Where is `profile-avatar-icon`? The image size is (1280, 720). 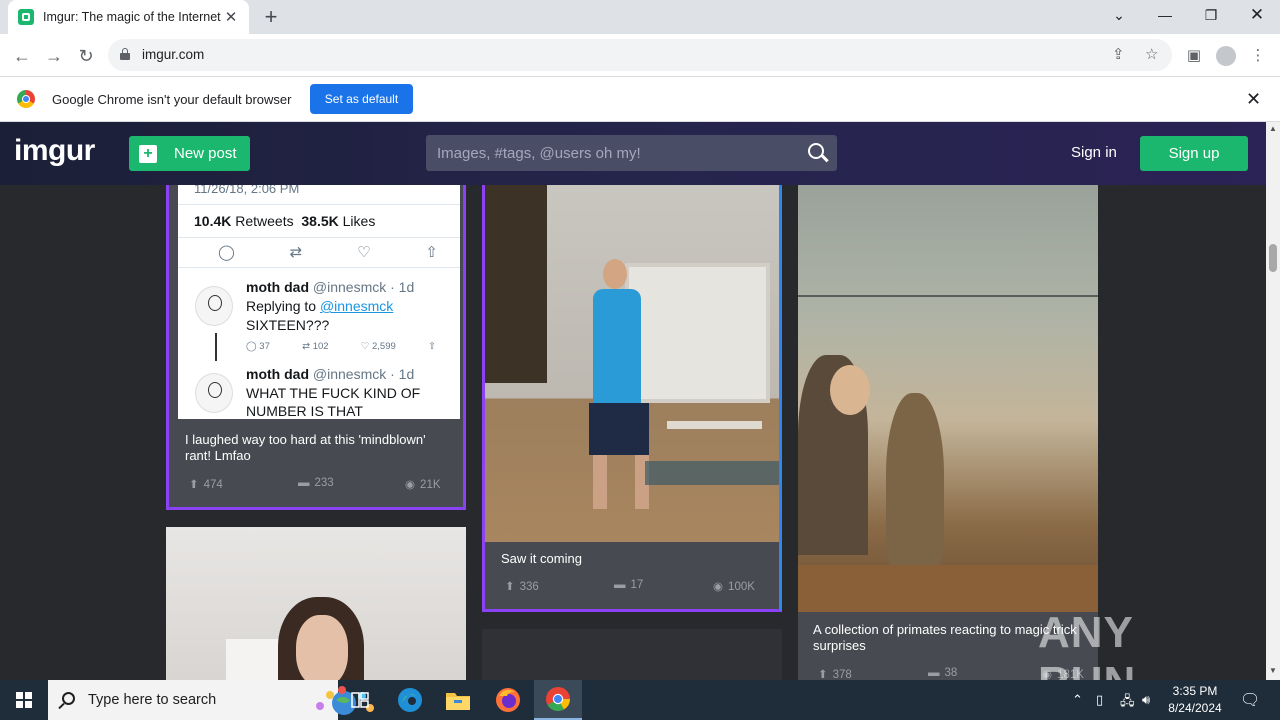 profile-avatar-icon is located at coordinates (1226, 56).